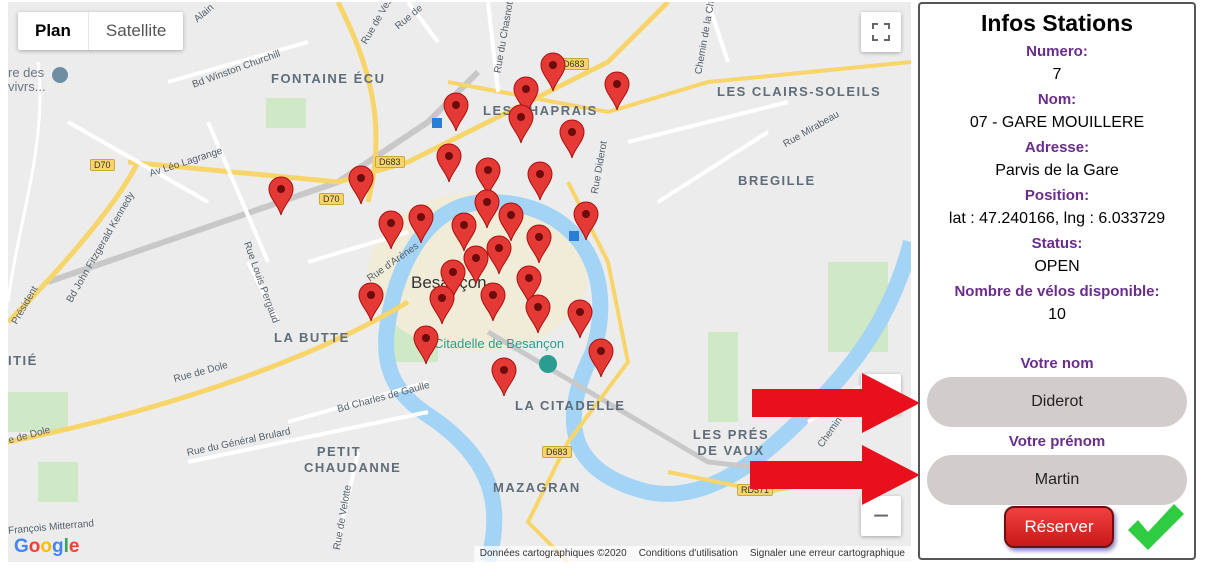 Image resolution: width=1209 pixels, height=586 pixels. I want to click on district-label: MAZAGRAN, so click(537, 487).